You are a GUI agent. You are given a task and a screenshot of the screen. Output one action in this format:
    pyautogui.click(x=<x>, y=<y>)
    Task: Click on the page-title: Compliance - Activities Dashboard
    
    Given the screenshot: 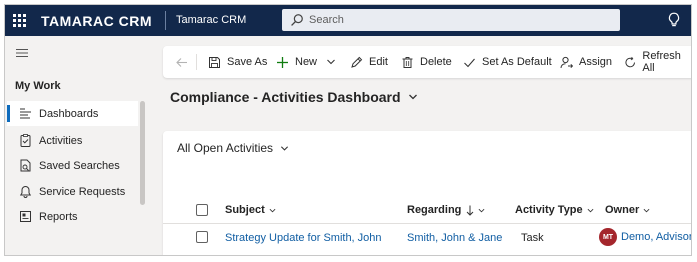 What is the action you would take?
    pyautogui.click(x=285, y=97)
    